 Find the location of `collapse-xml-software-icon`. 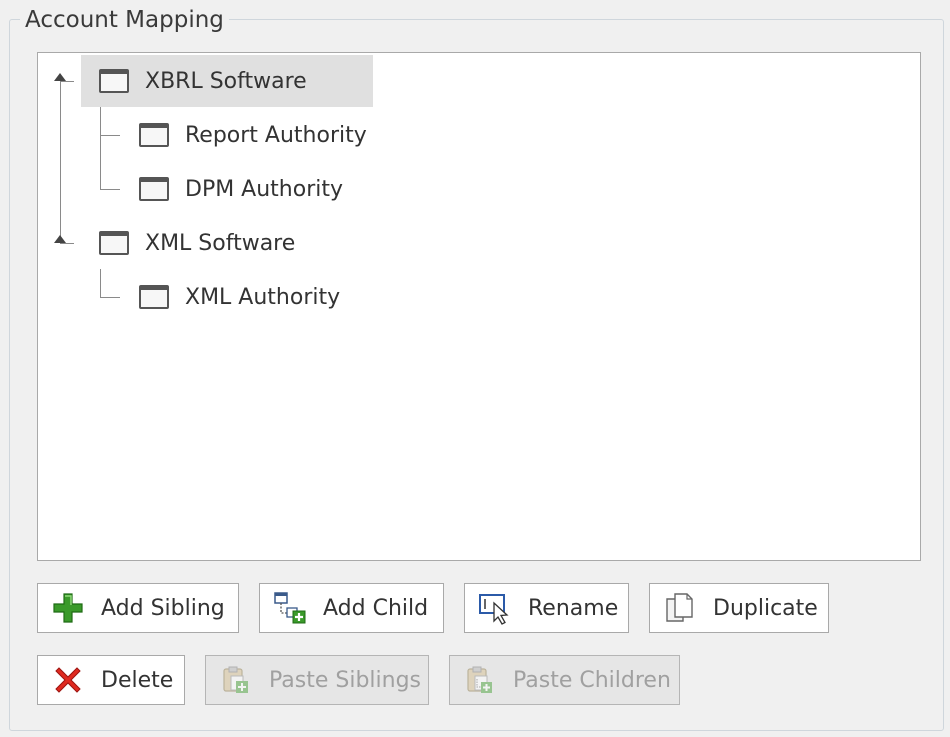

collapse-xml-software-icon is located at coordinates (60, 239).